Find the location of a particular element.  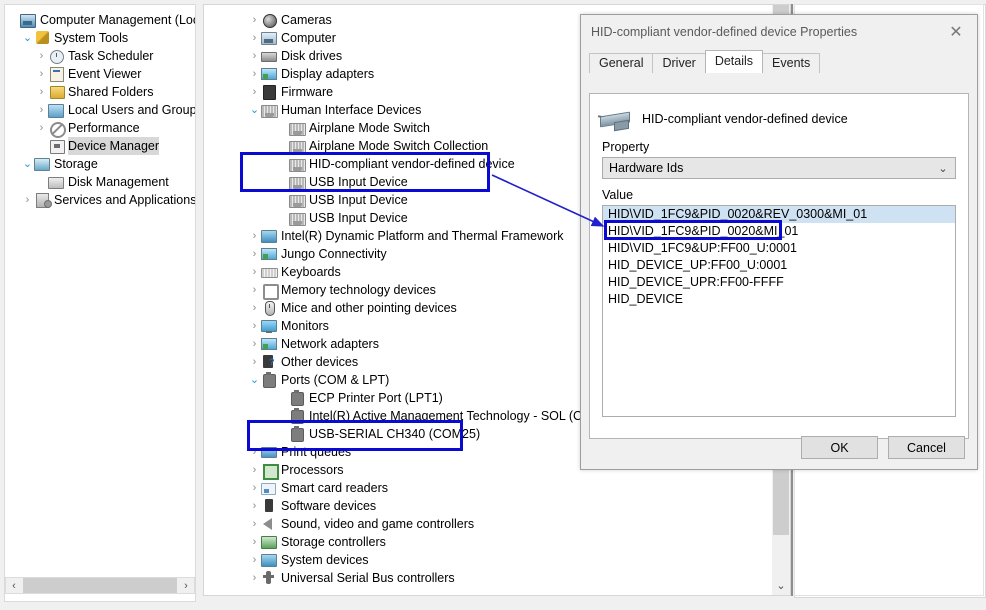

tree-item: › Event Viewer is located at coordinates (100, 74).